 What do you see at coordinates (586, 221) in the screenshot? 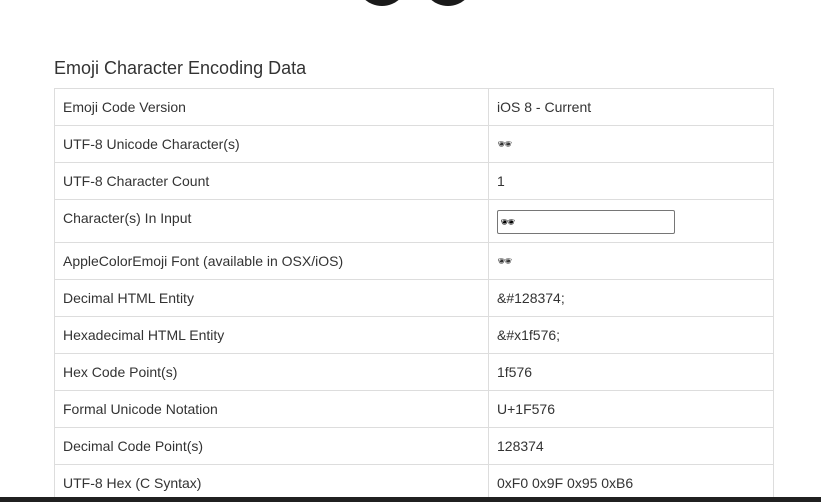
I see `character-input` at bounding box center [586, 221].